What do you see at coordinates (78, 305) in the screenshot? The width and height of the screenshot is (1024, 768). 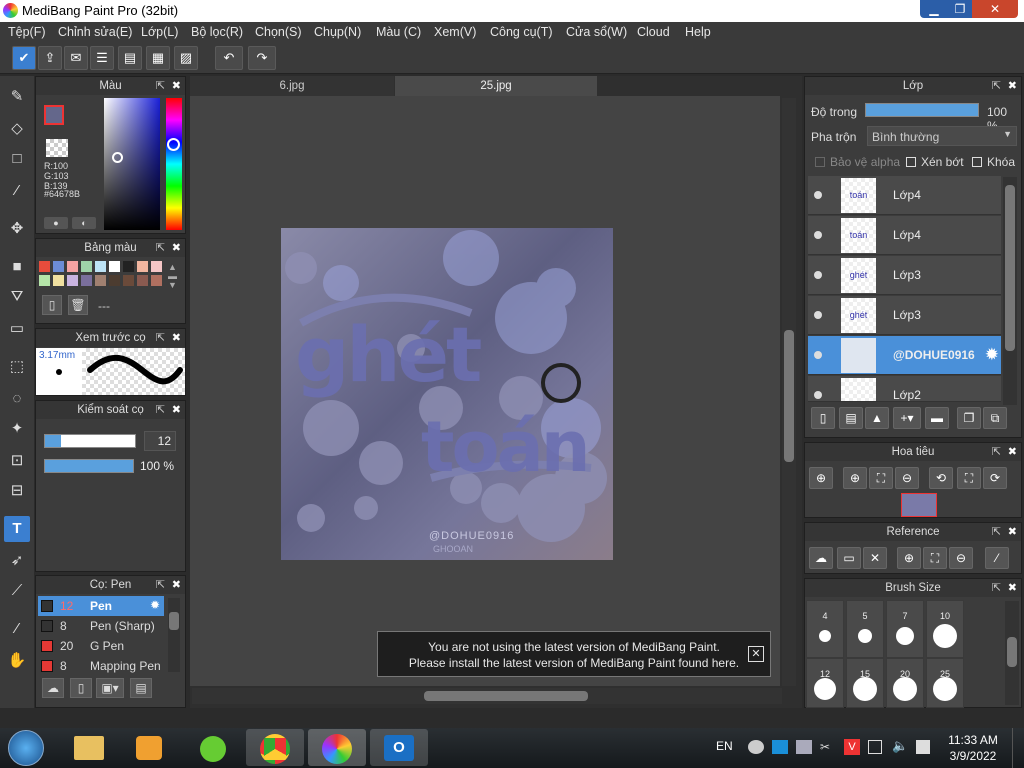 I see `delete-palette-icon: 🗑` at bounding box center [78, 305].